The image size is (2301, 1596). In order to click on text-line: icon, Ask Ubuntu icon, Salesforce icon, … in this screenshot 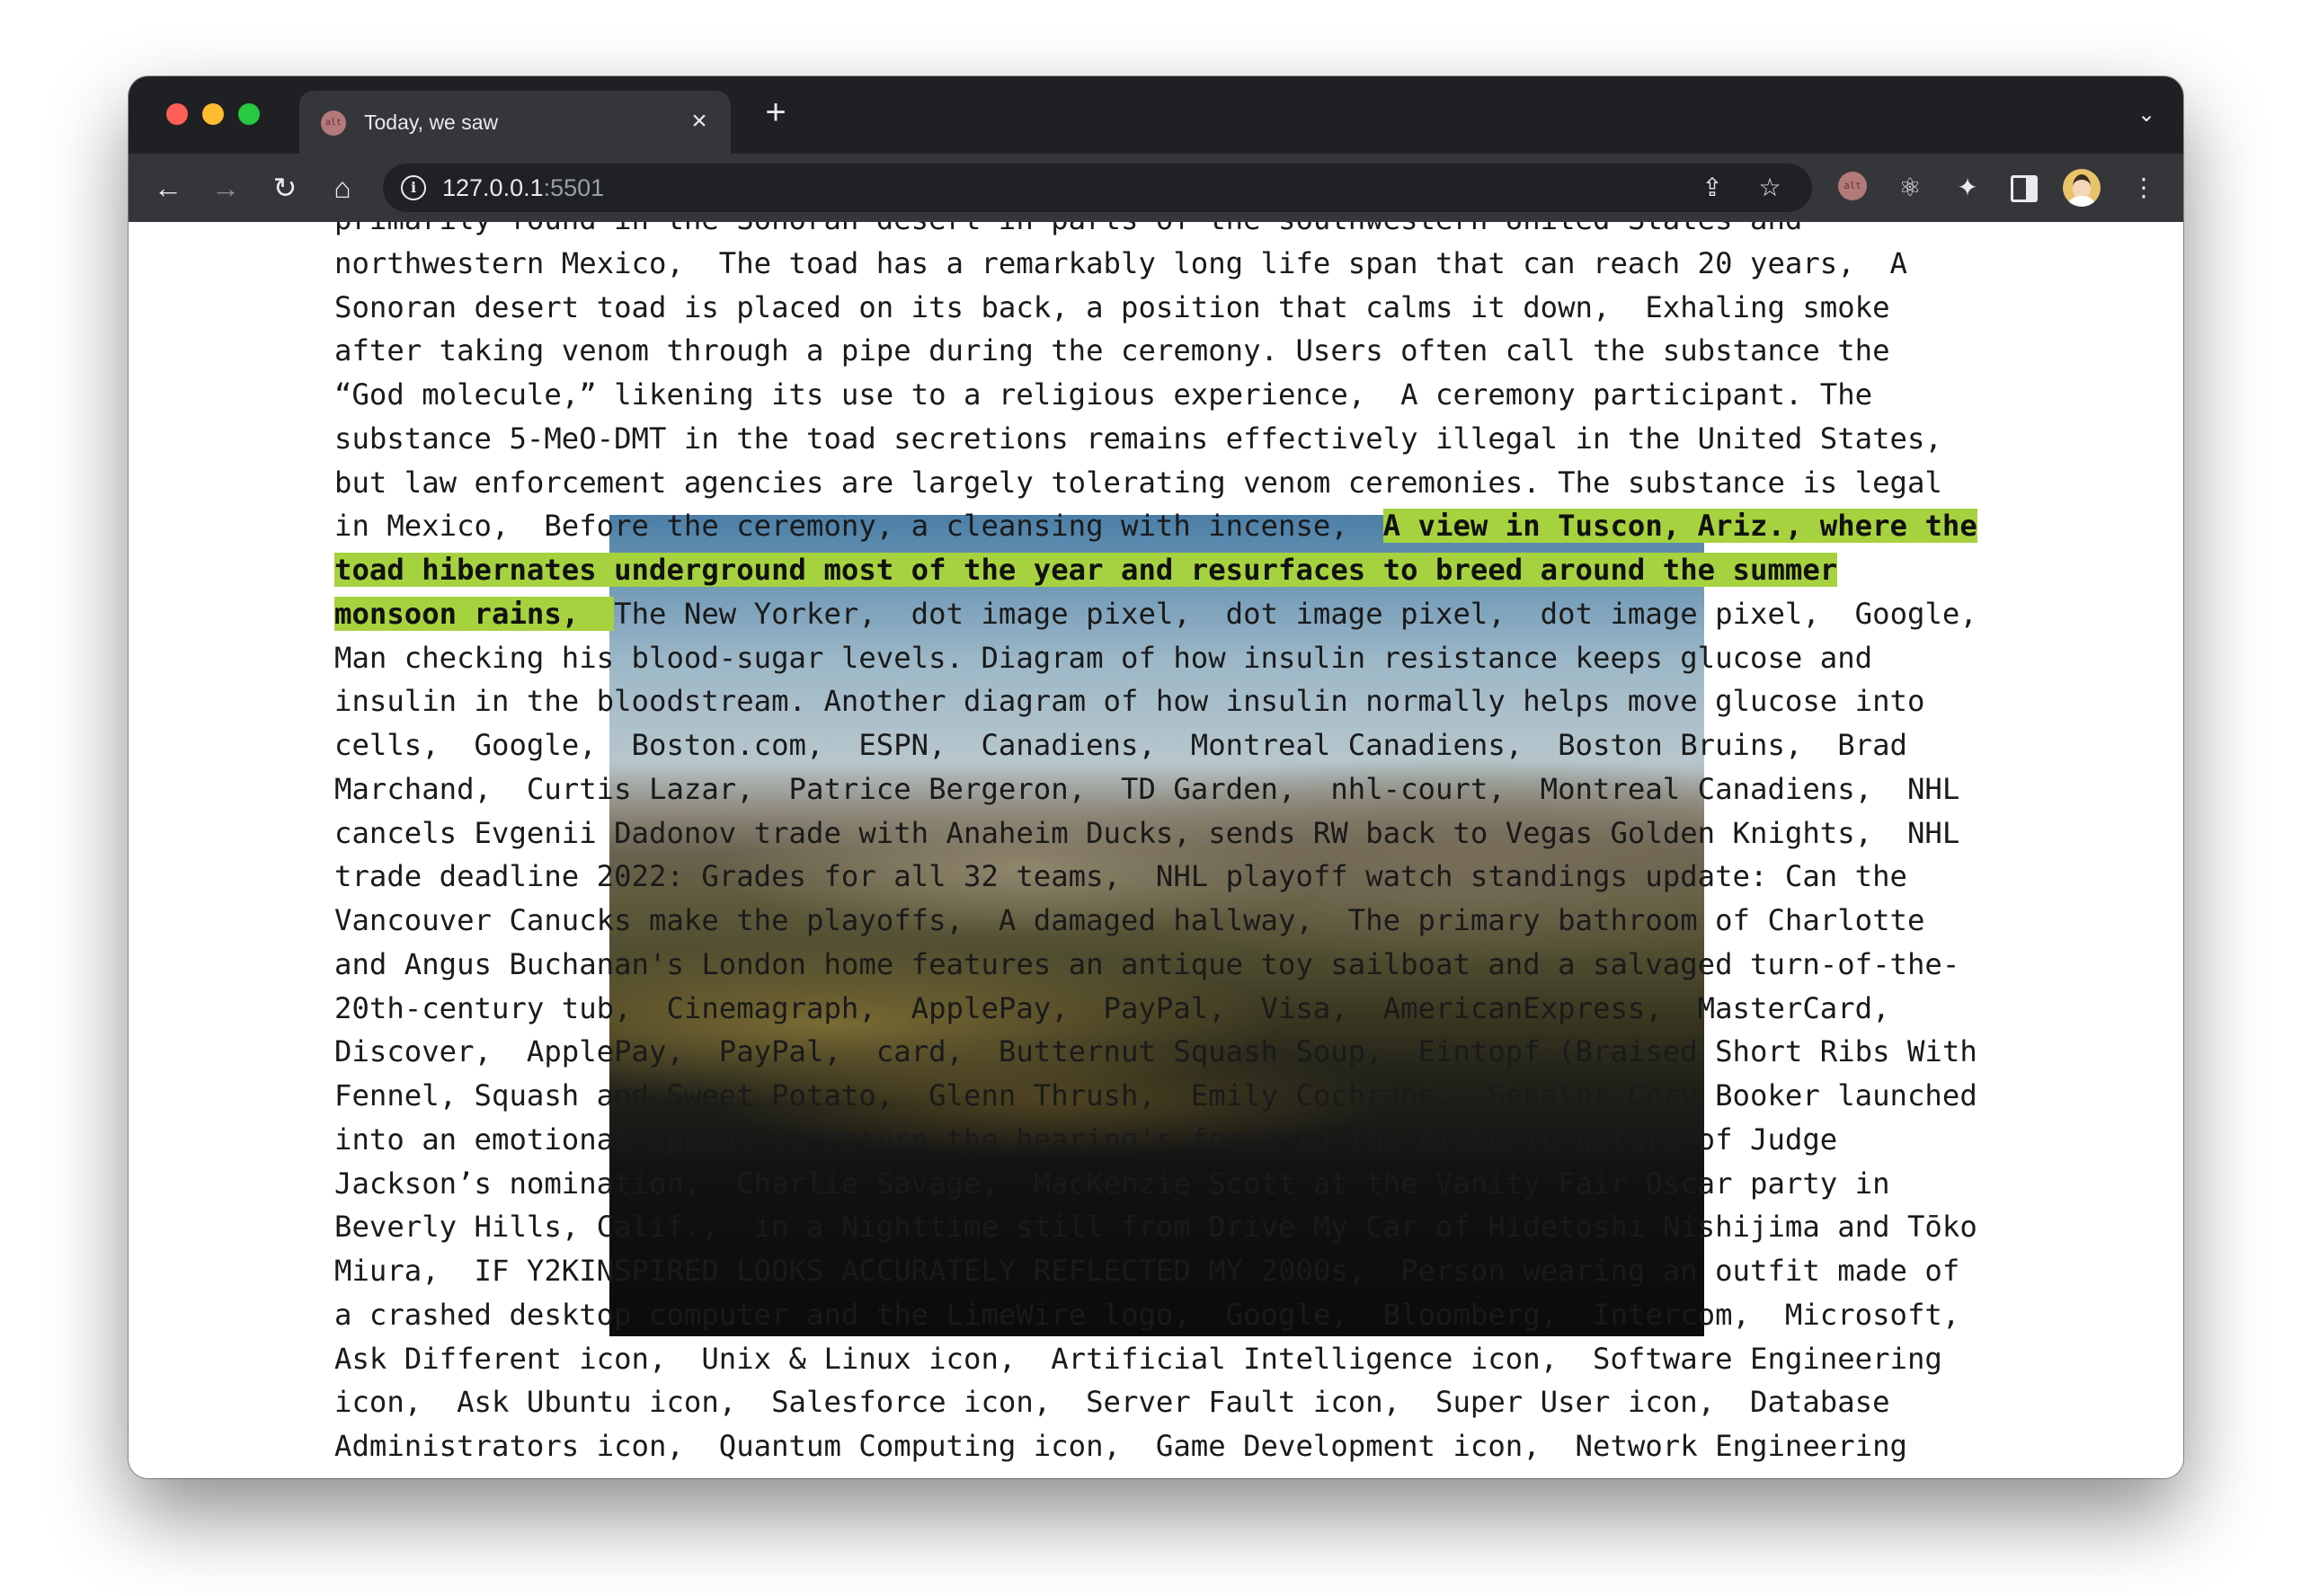, I will do `click(1156, 1402)`.